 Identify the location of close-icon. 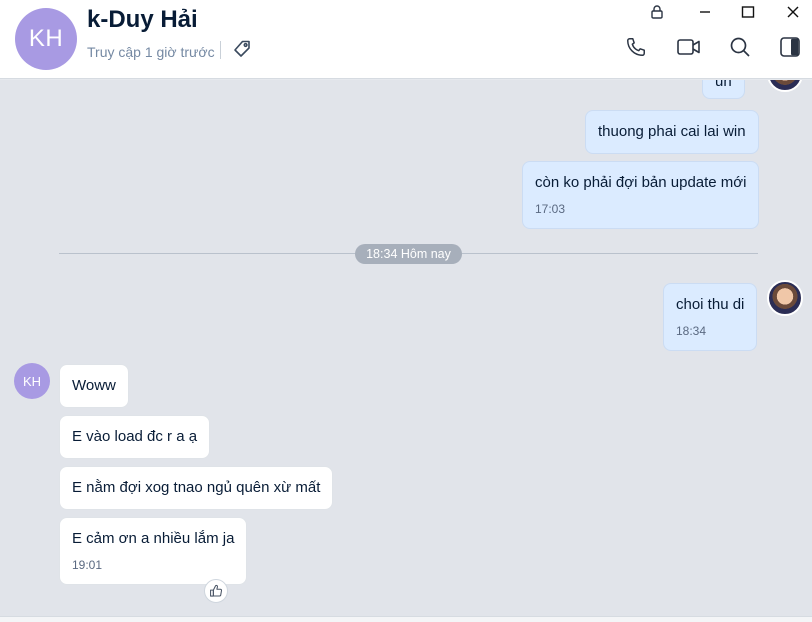
(793, 12).